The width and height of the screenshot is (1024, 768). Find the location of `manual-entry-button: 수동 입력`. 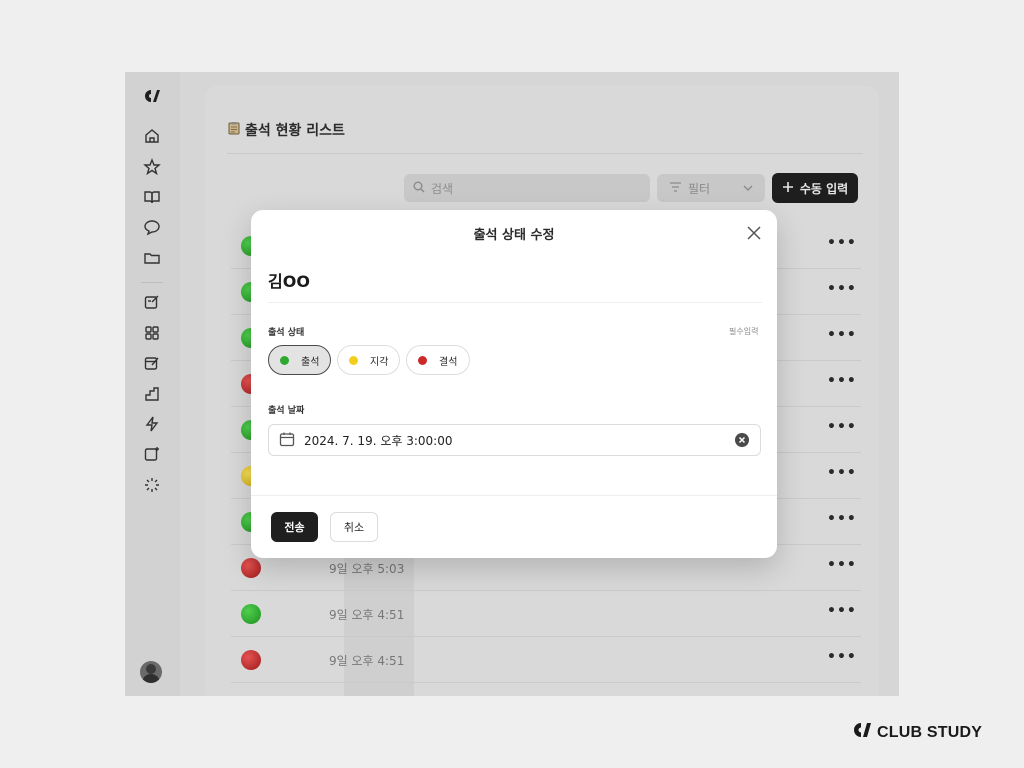

manual-entry-button: 수동 입력 is located at coordinates (815, 188).